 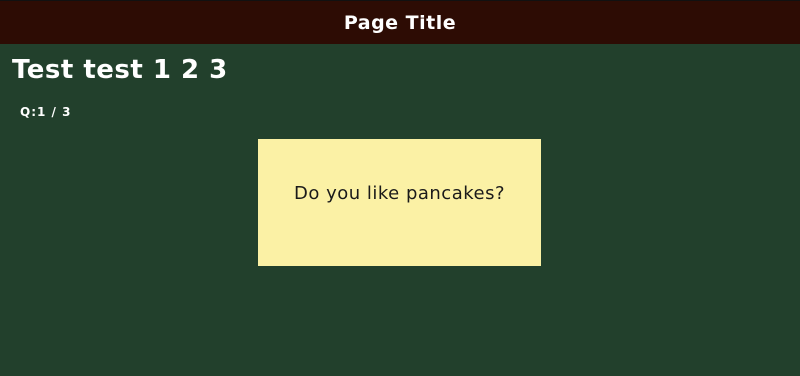 I want to click on quiz-title: Test test 1 2 3, so click(x=120, y=70).